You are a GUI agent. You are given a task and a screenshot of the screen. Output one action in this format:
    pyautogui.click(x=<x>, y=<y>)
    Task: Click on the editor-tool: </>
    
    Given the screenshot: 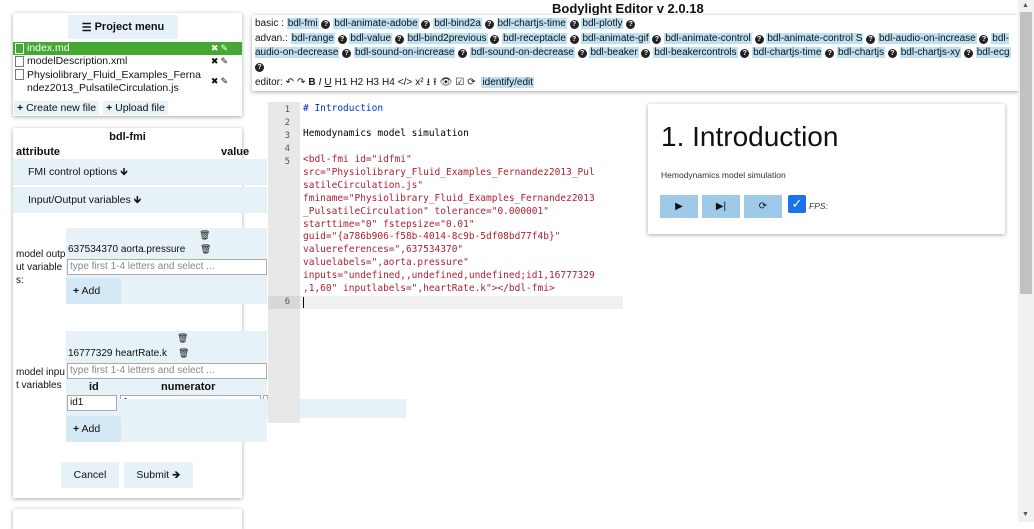 What is the action you would take?
    pyautogui.click(x=405, y=82)
    